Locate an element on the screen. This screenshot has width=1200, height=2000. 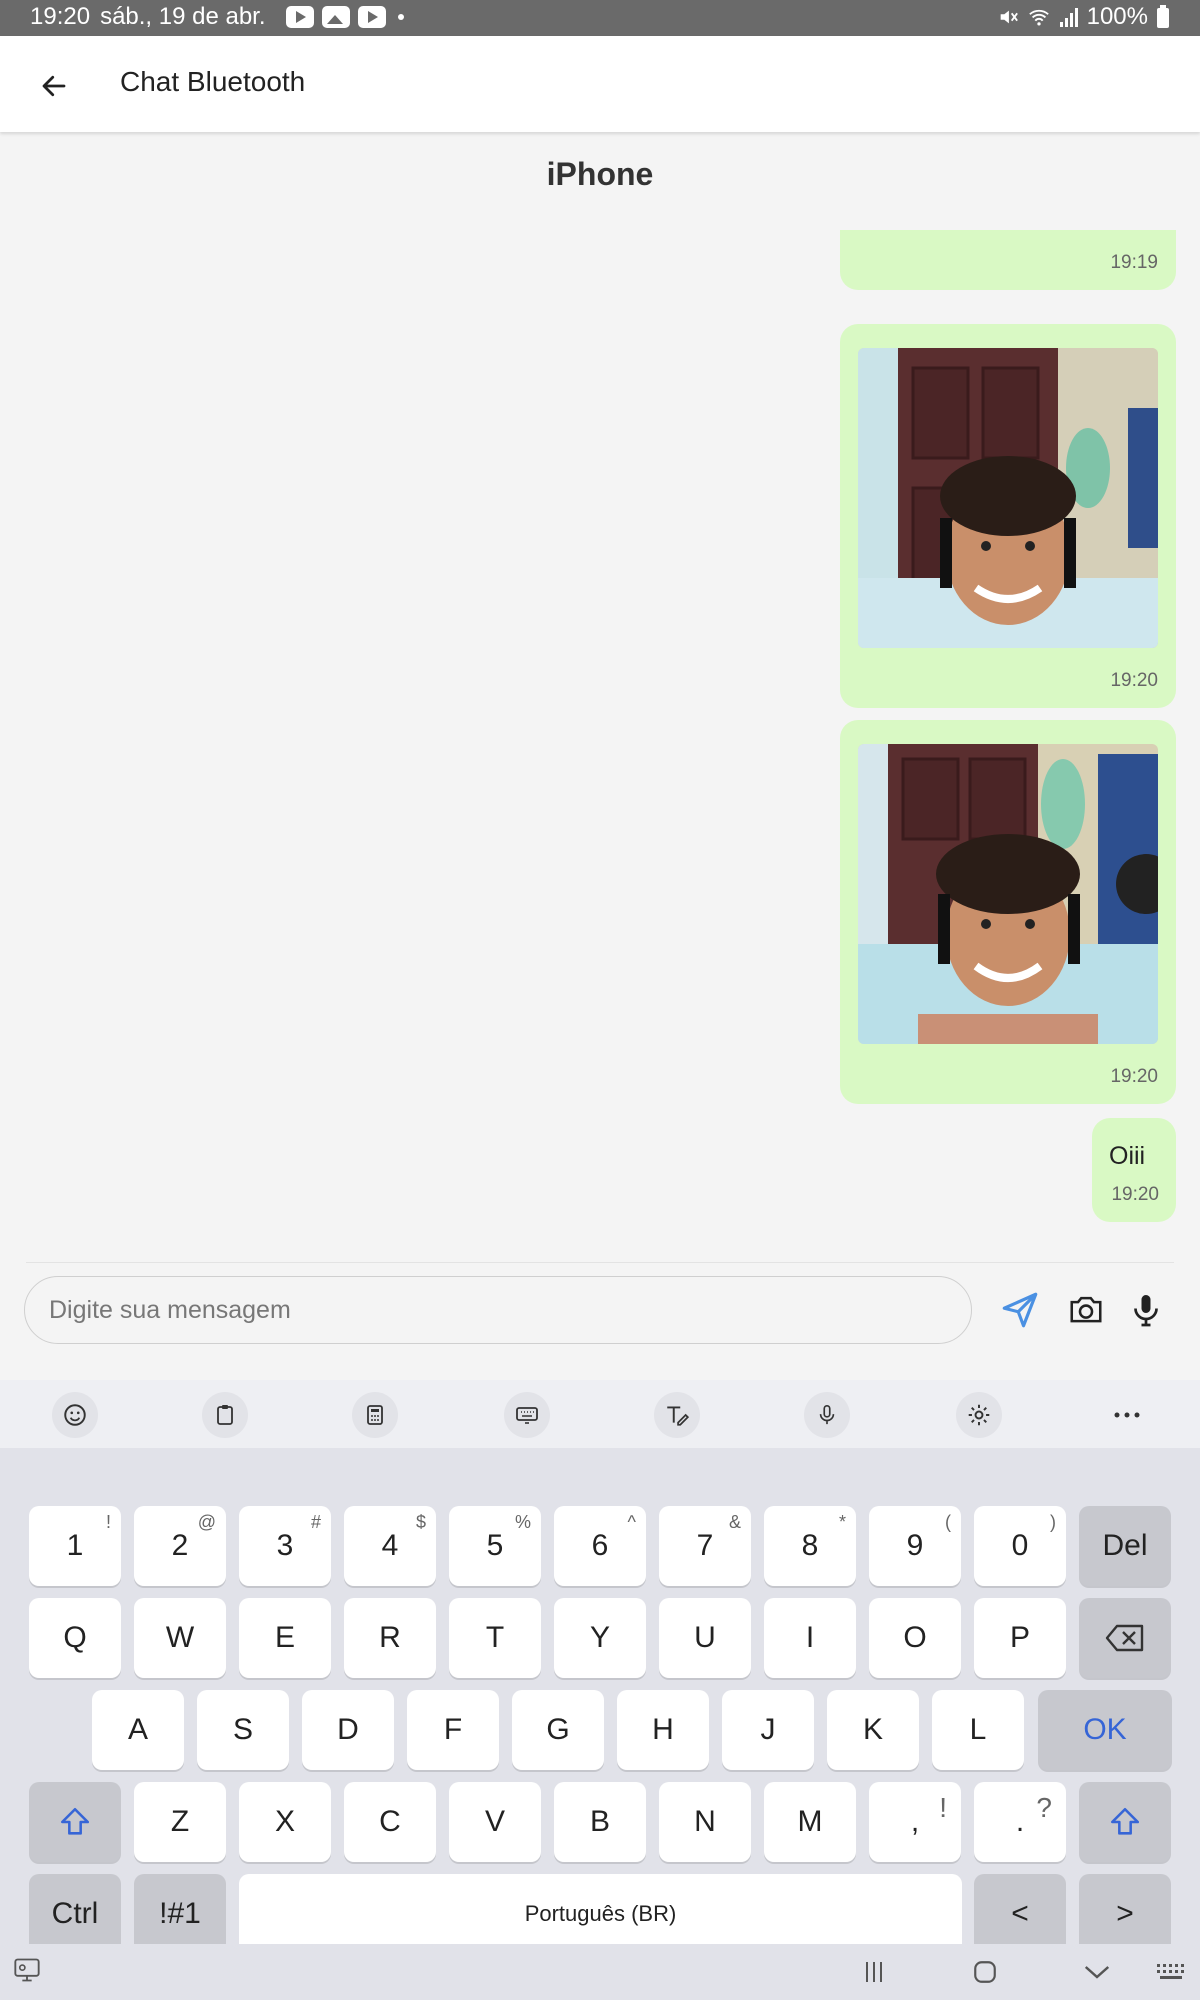
gallery-notification-icon is located at coordinates (335, 17).